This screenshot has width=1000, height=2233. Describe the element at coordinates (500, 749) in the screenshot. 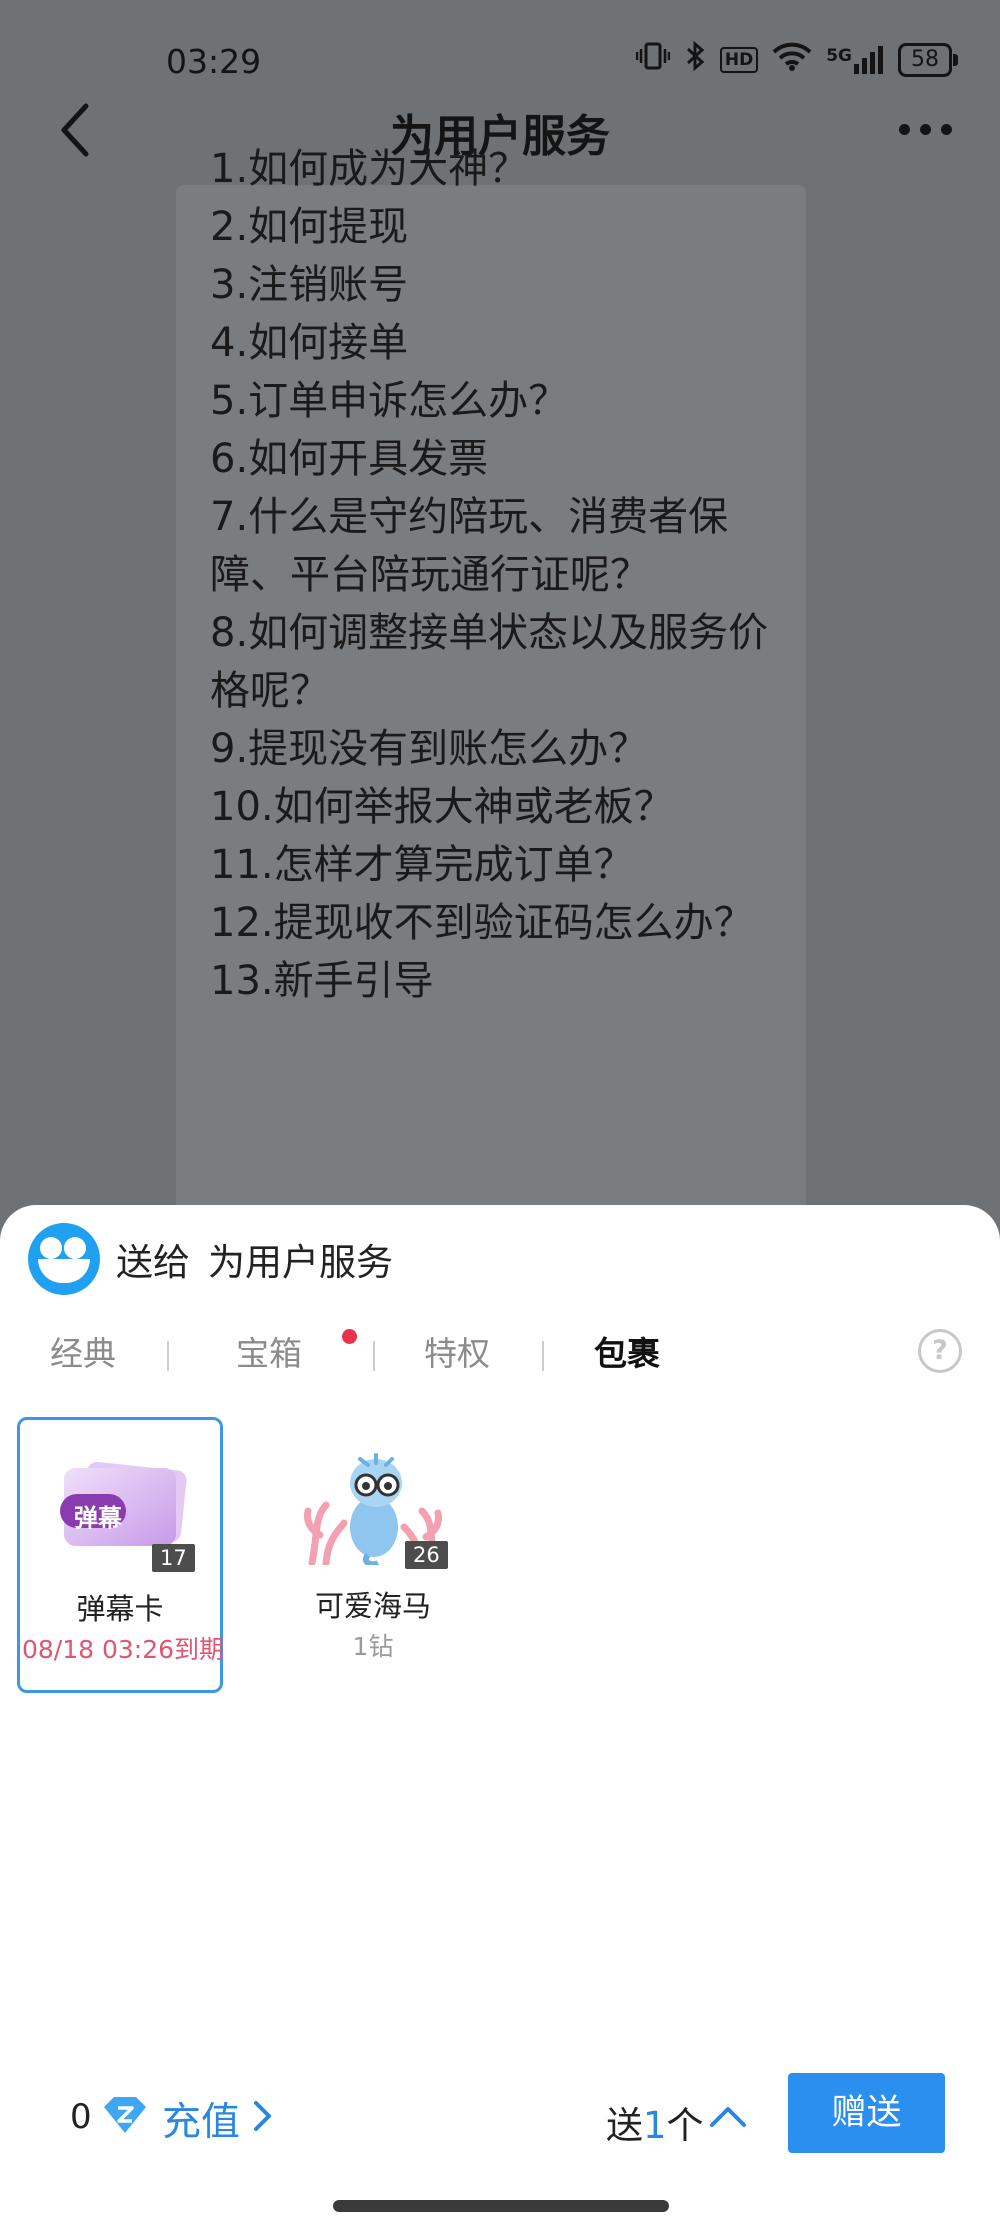

I see `faq-line: 9.提现没有到账怎么办？` at that location.